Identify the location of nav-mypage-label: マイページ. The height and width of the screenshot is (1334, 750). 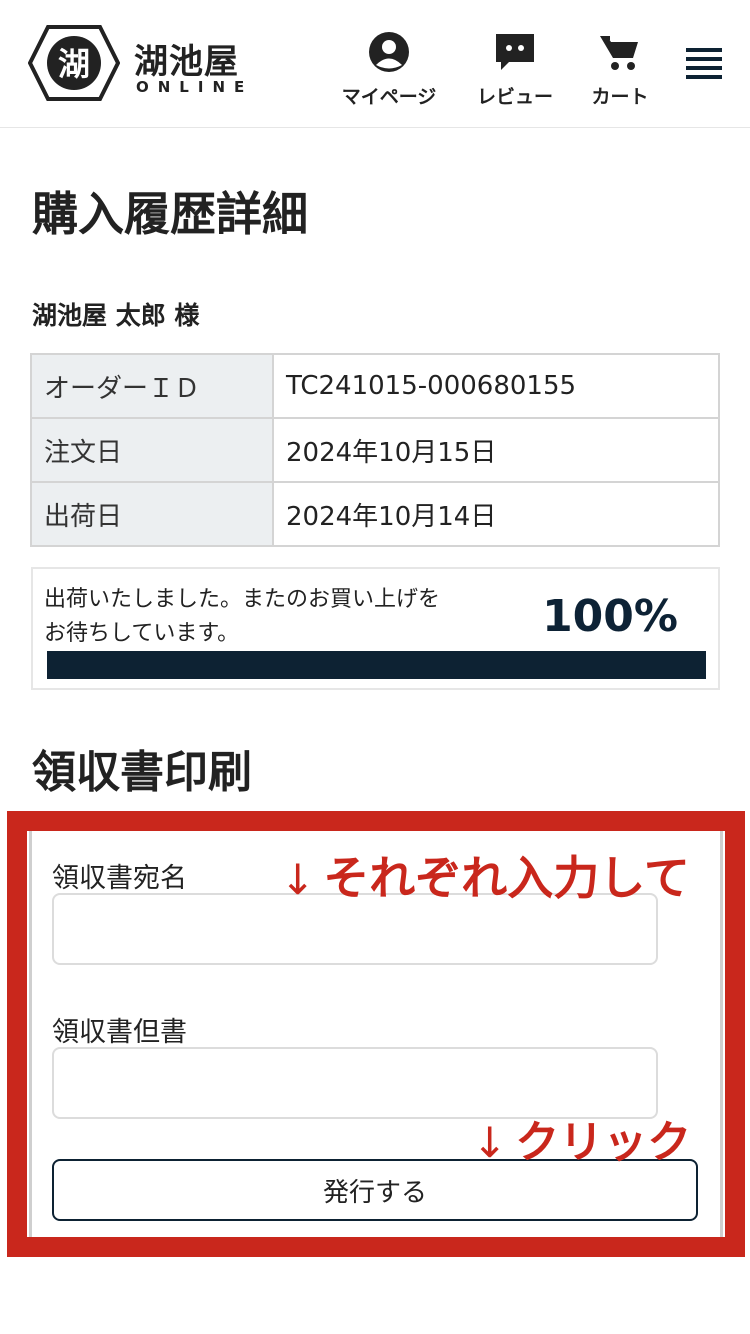
(389, 97).